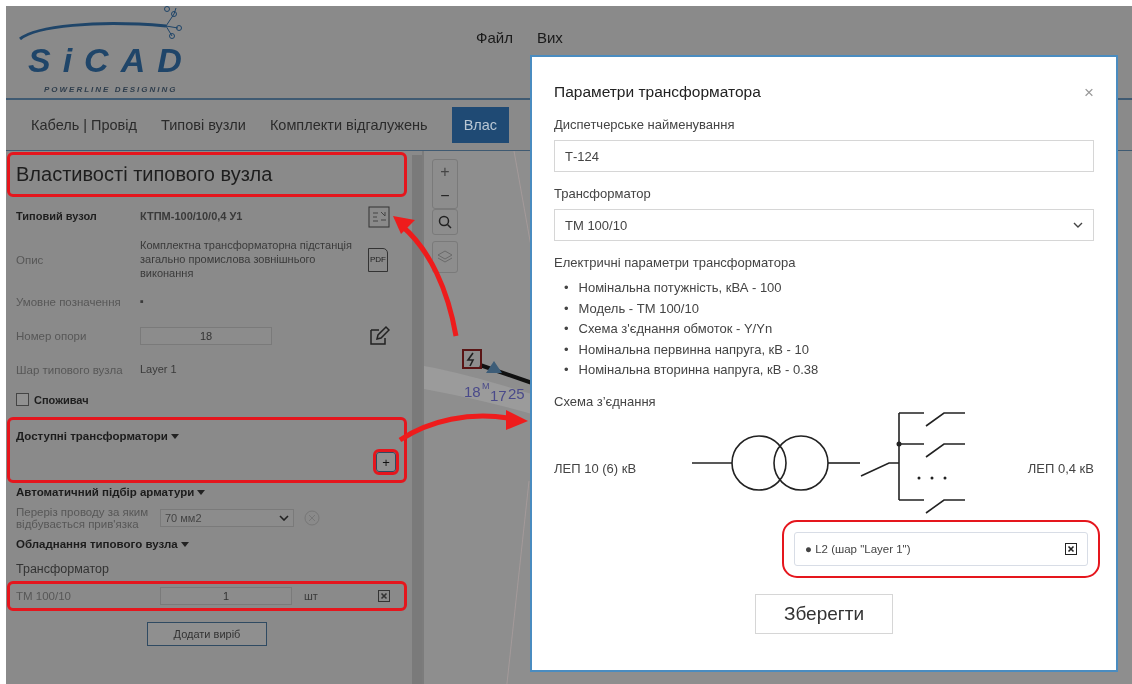 Image resolution: width=1132 pixels, height=684 pixels. Describe the element at coordinates (97, 544) in the screenshot. I see `section-title: Обладнання типового вузла` at that location.